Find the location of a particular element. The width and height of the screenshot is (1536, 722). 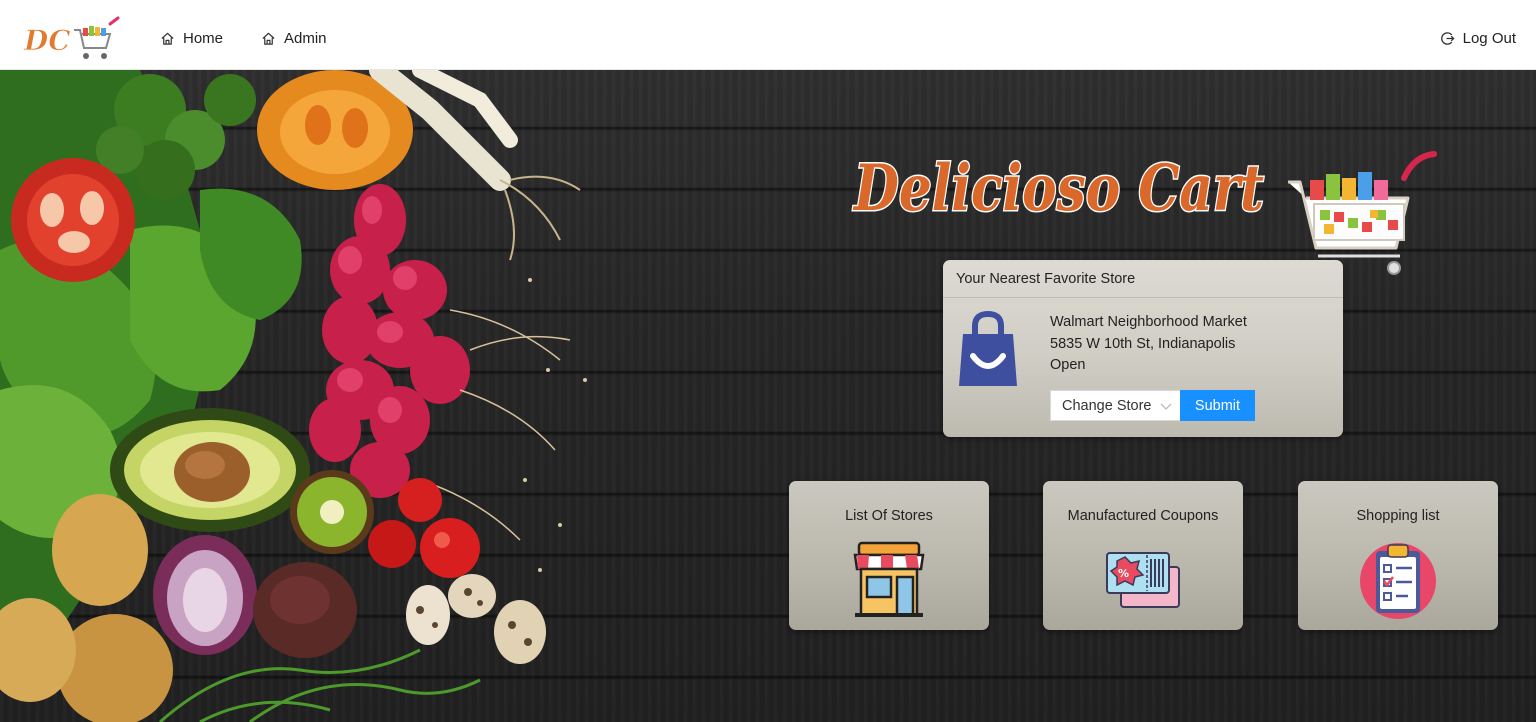

brand-title: Delicioso Cart is located at coordinates (1058, 188).